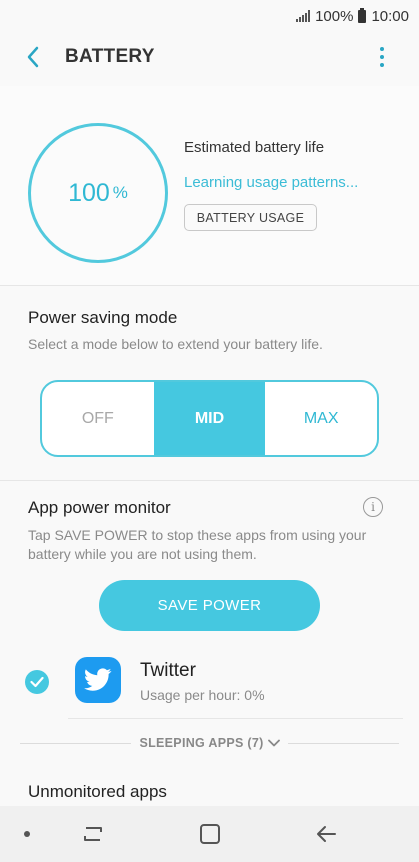 The height and width of the screenshot is (862, 419). I want to click on app-name: Twitter, so click(168, 670).